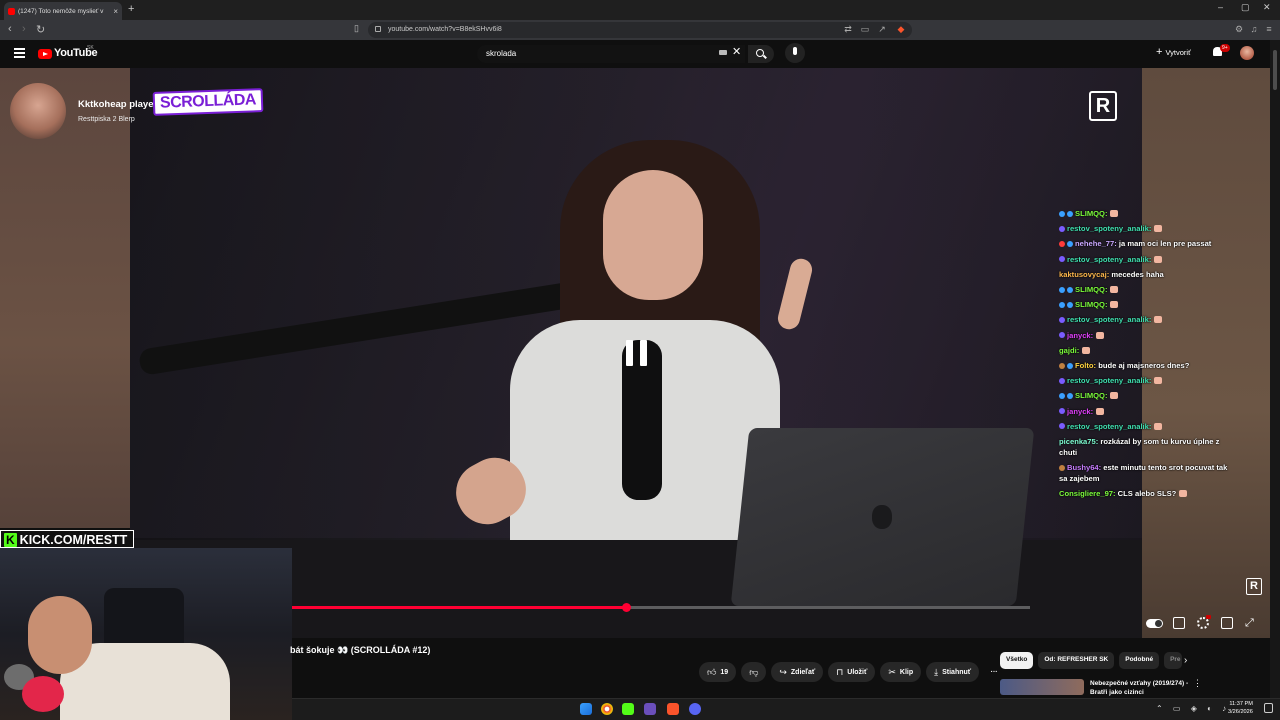 The width and height of the screenshot is (1280, 720). Describe the element at coordinates (736, 51) in the screenshot. I see `clear-search-icon: ✕` at that location.